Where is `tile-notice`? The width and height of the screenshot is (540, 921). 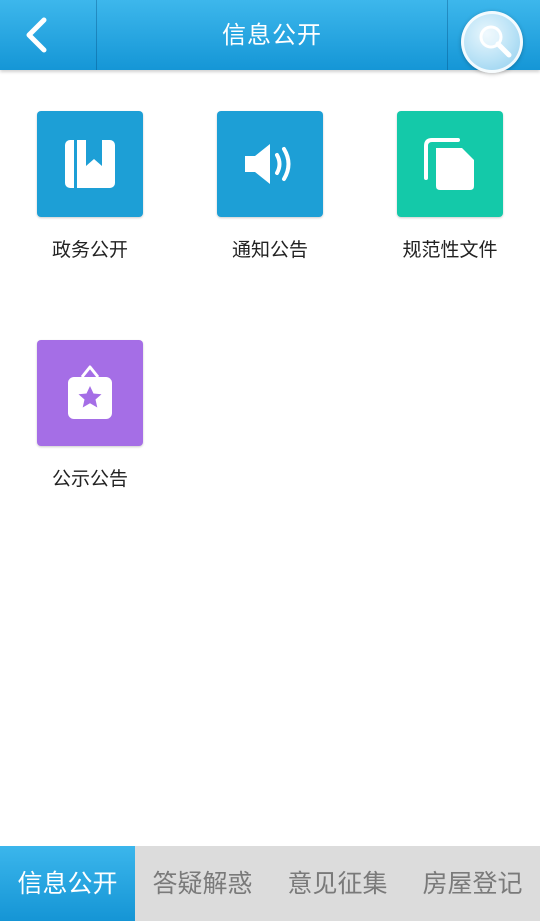 tile-notice is located at coordinates (270, 164).